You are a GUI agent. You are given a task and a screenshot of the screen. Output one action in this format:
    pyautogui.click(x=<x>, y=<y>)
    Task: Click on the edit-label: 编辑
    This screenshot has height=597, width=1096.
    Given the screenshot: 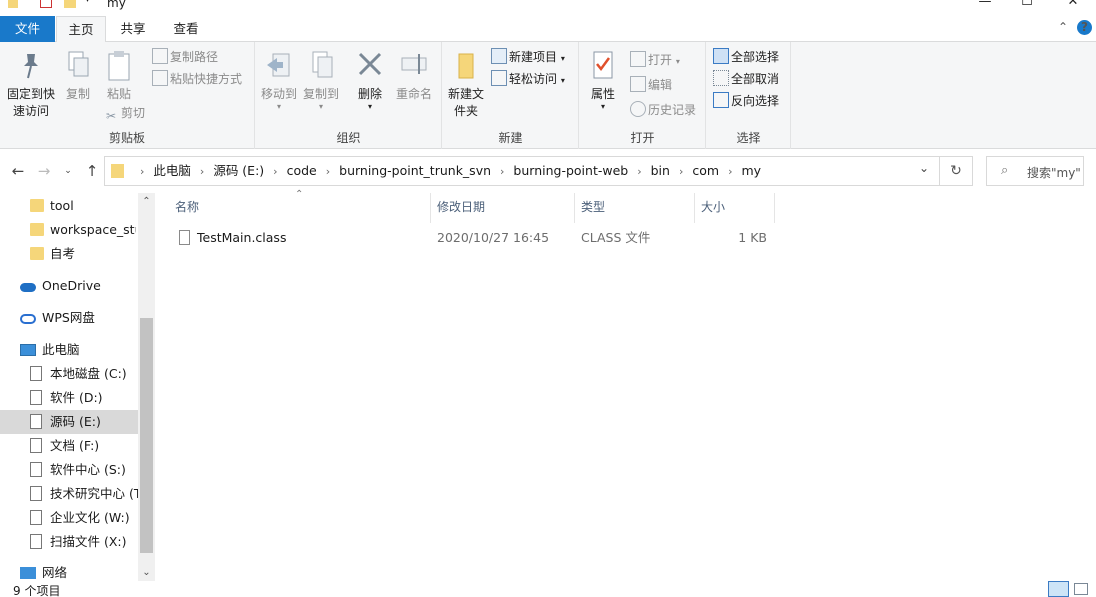 What is the action you would take?
    pyautogui.click(x=660, y=85)
    